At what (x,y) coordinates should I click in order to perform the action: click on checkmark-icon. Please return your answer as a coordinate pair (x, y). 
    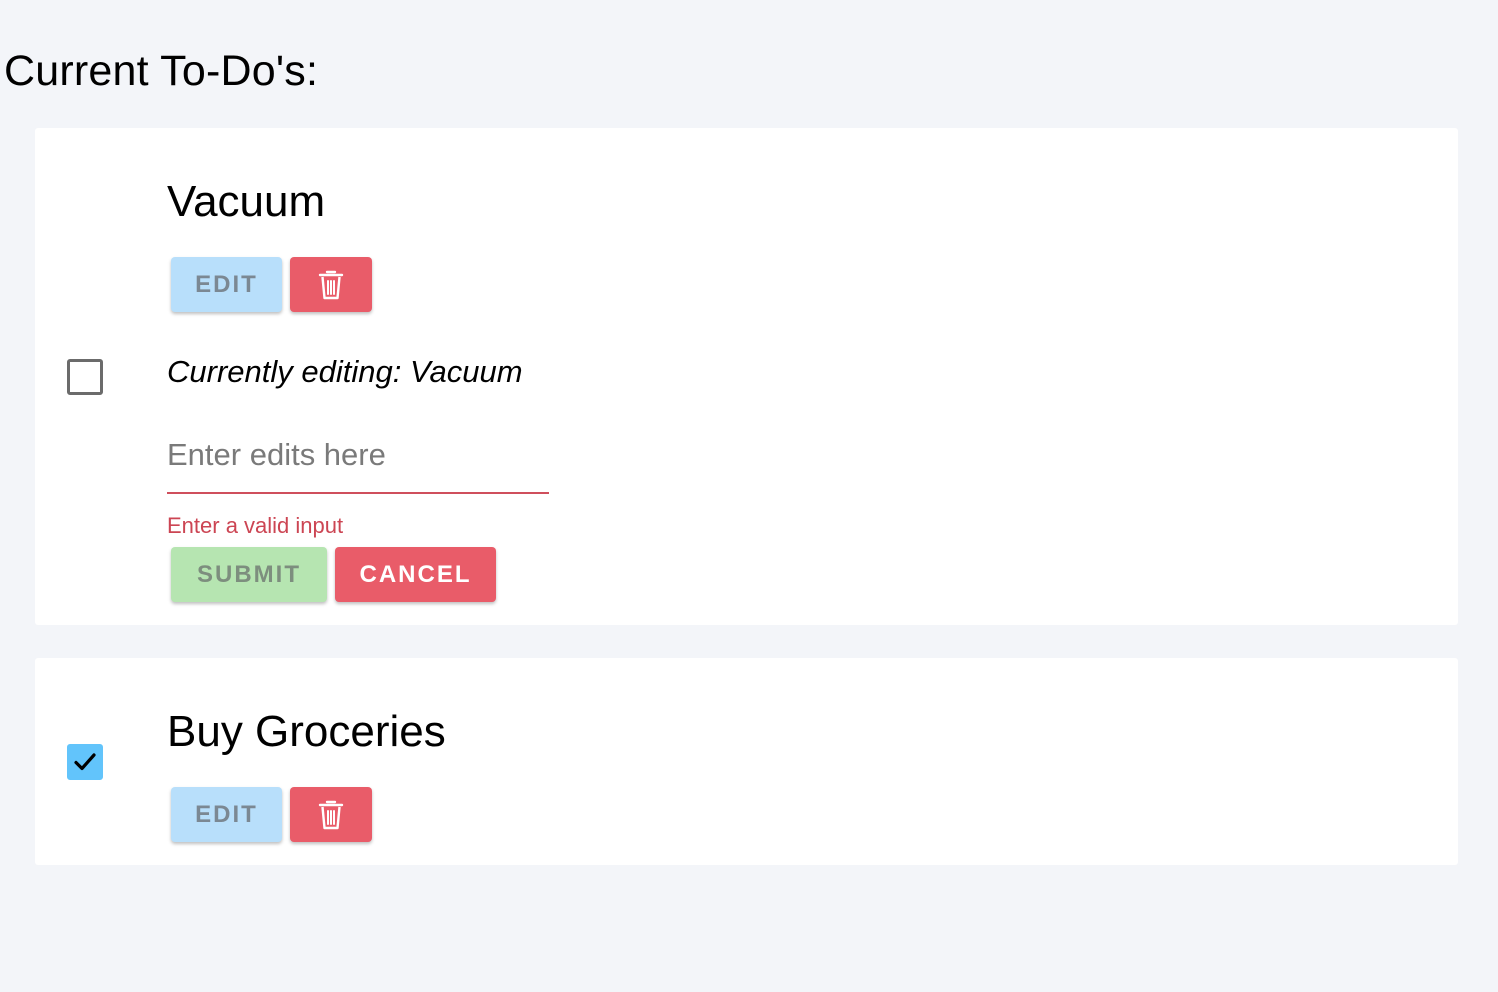
    Looking at the image, I should click on (85, 762).